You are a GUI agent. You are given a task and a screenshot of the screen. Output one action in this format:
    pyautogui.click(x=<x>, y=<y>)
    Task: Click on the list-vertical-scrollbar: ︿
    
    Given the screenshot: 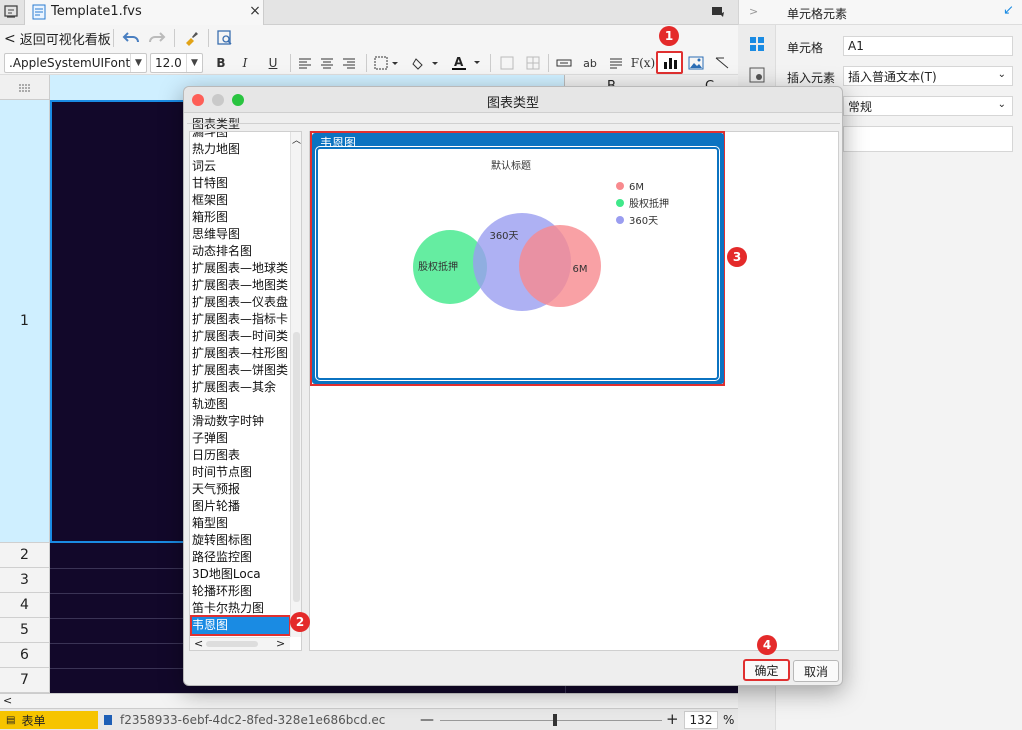 What is the action you would take?
    pyautogui.click(x=295, y=384)
    